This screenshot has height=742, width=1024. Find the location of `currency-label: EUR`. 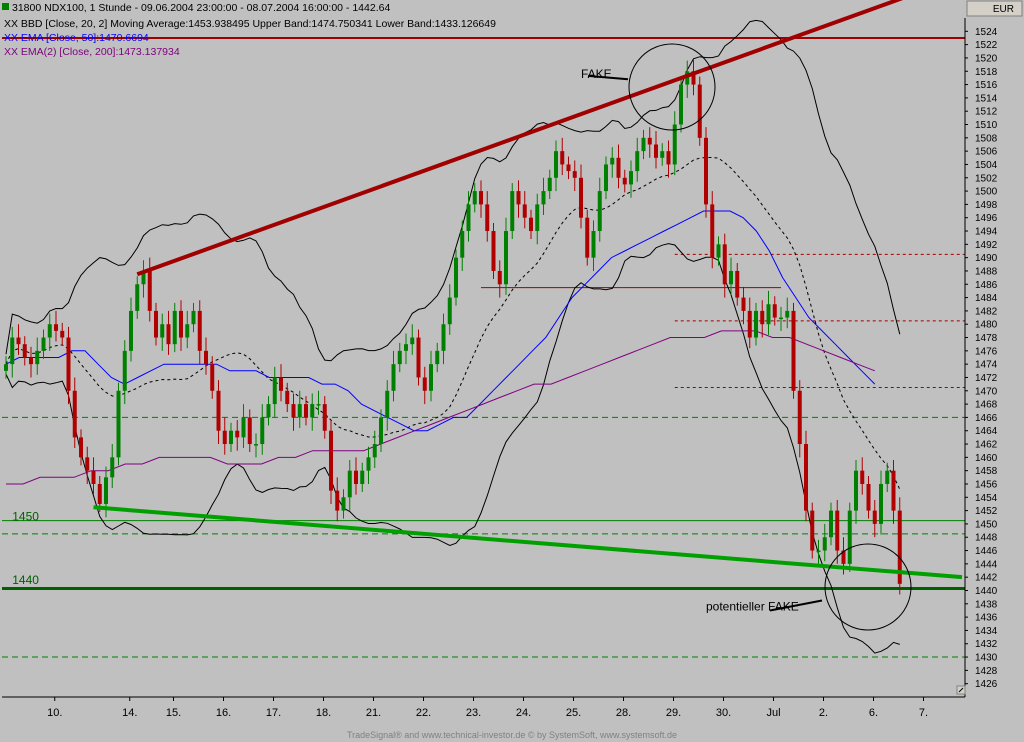

currency-label: EUR is located at coordinates (1003, 9).